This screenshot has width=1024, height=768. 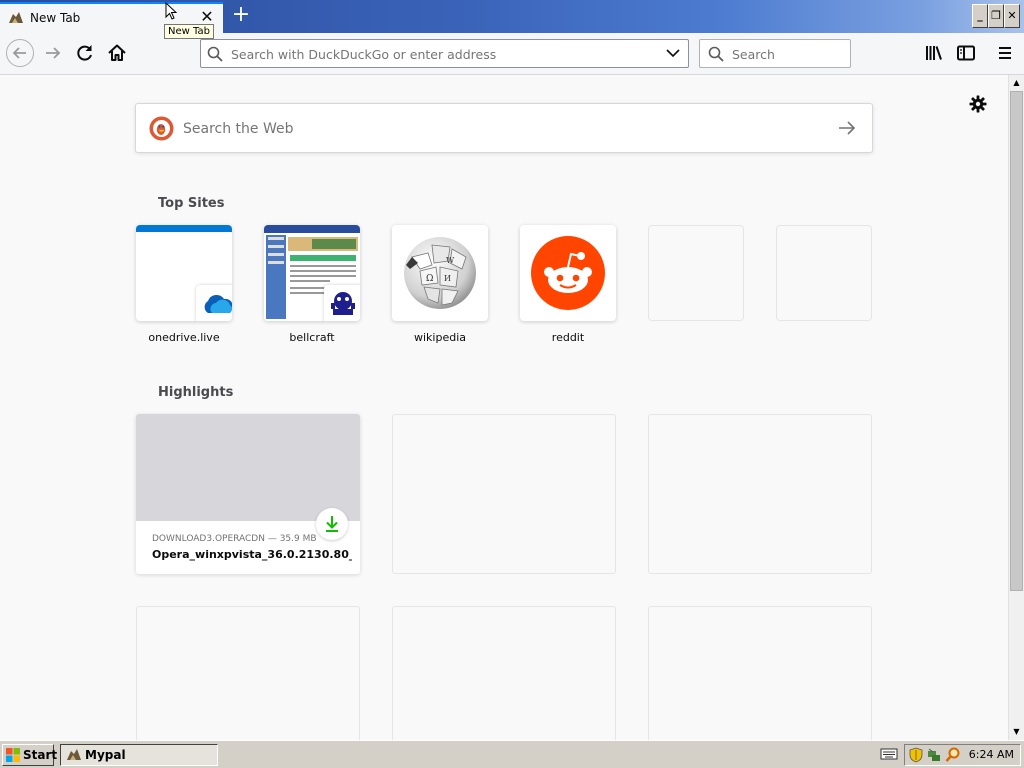 What do you see at coordinates (161, 128) in the screenshot?
I see `duckduckgo-logo-icon` at bounding box center [161, 128].